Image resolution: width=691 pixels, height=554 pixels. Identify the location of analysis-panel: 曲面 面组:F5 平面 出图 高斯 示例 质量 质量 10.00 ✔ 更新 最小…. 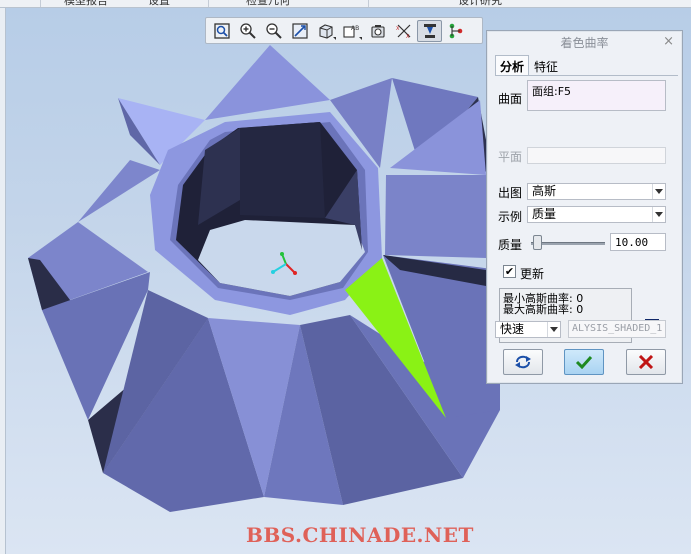
(586, 210).